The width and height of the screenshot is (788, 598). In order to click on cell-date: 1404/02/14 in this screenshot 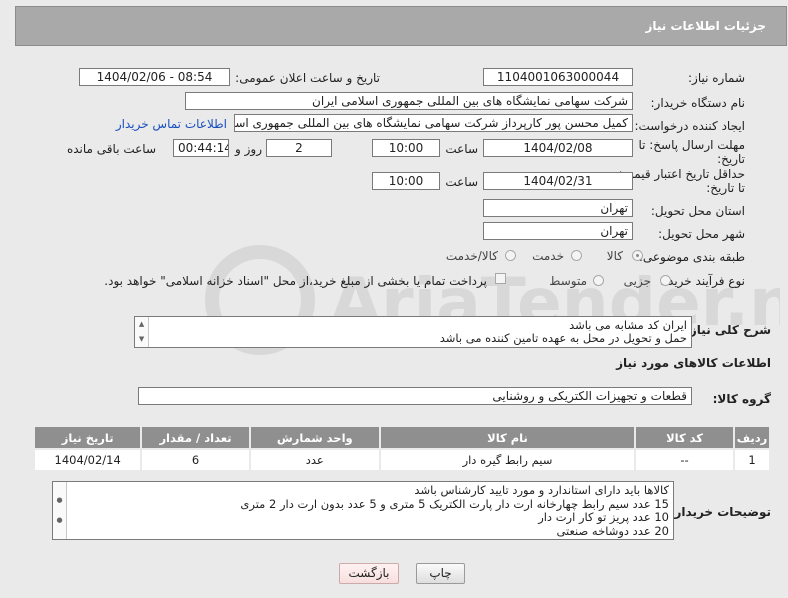, I will do `click(87, 460)`.